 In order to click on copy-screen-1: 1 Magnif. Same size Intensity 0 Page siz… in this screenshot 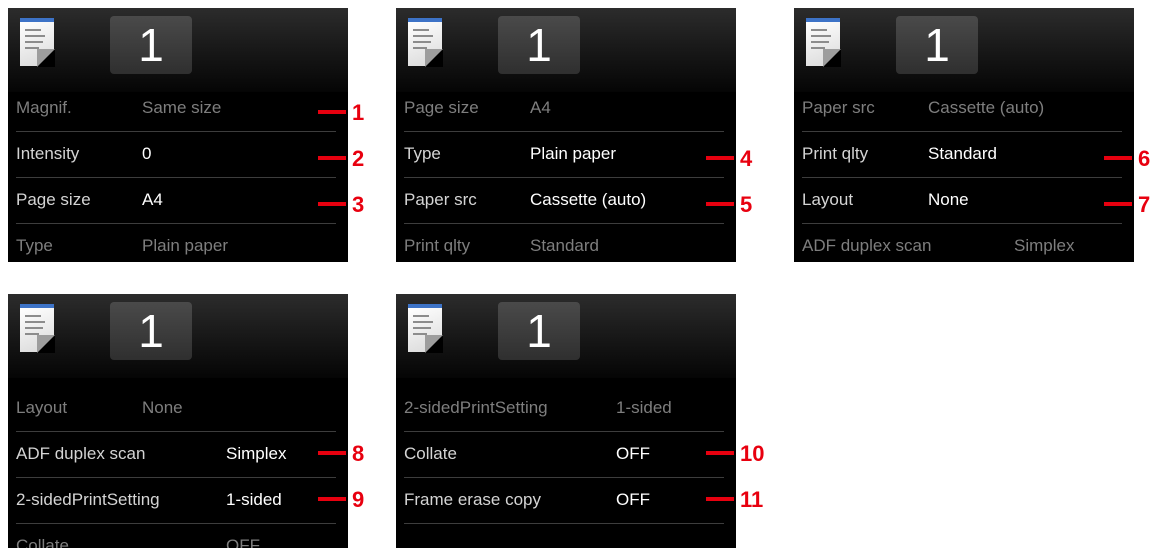, I will do `click(178, 135)`.